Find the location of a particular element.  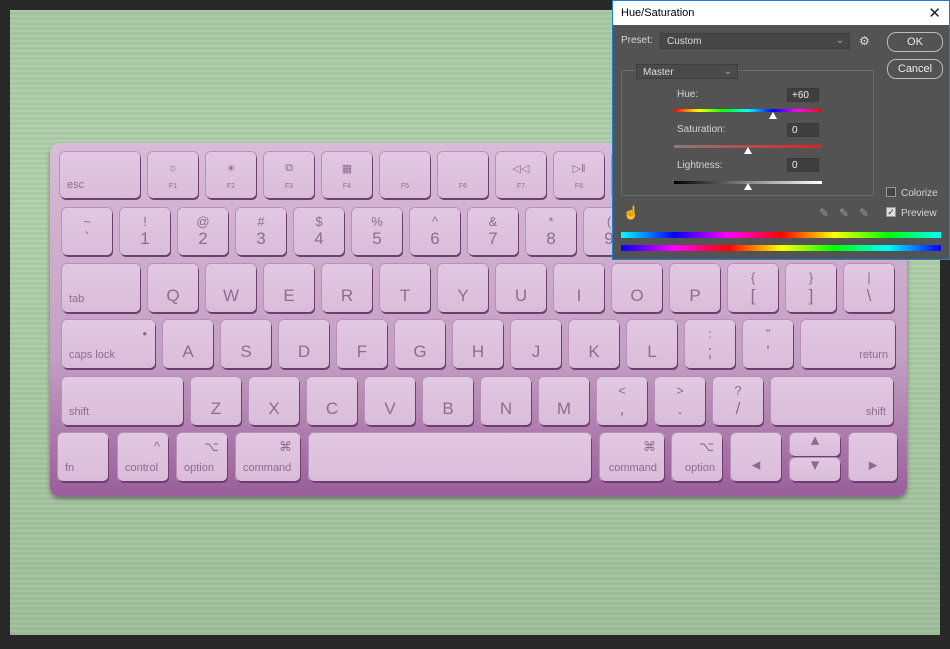

key-: :; is located at coordinates (710, 344).